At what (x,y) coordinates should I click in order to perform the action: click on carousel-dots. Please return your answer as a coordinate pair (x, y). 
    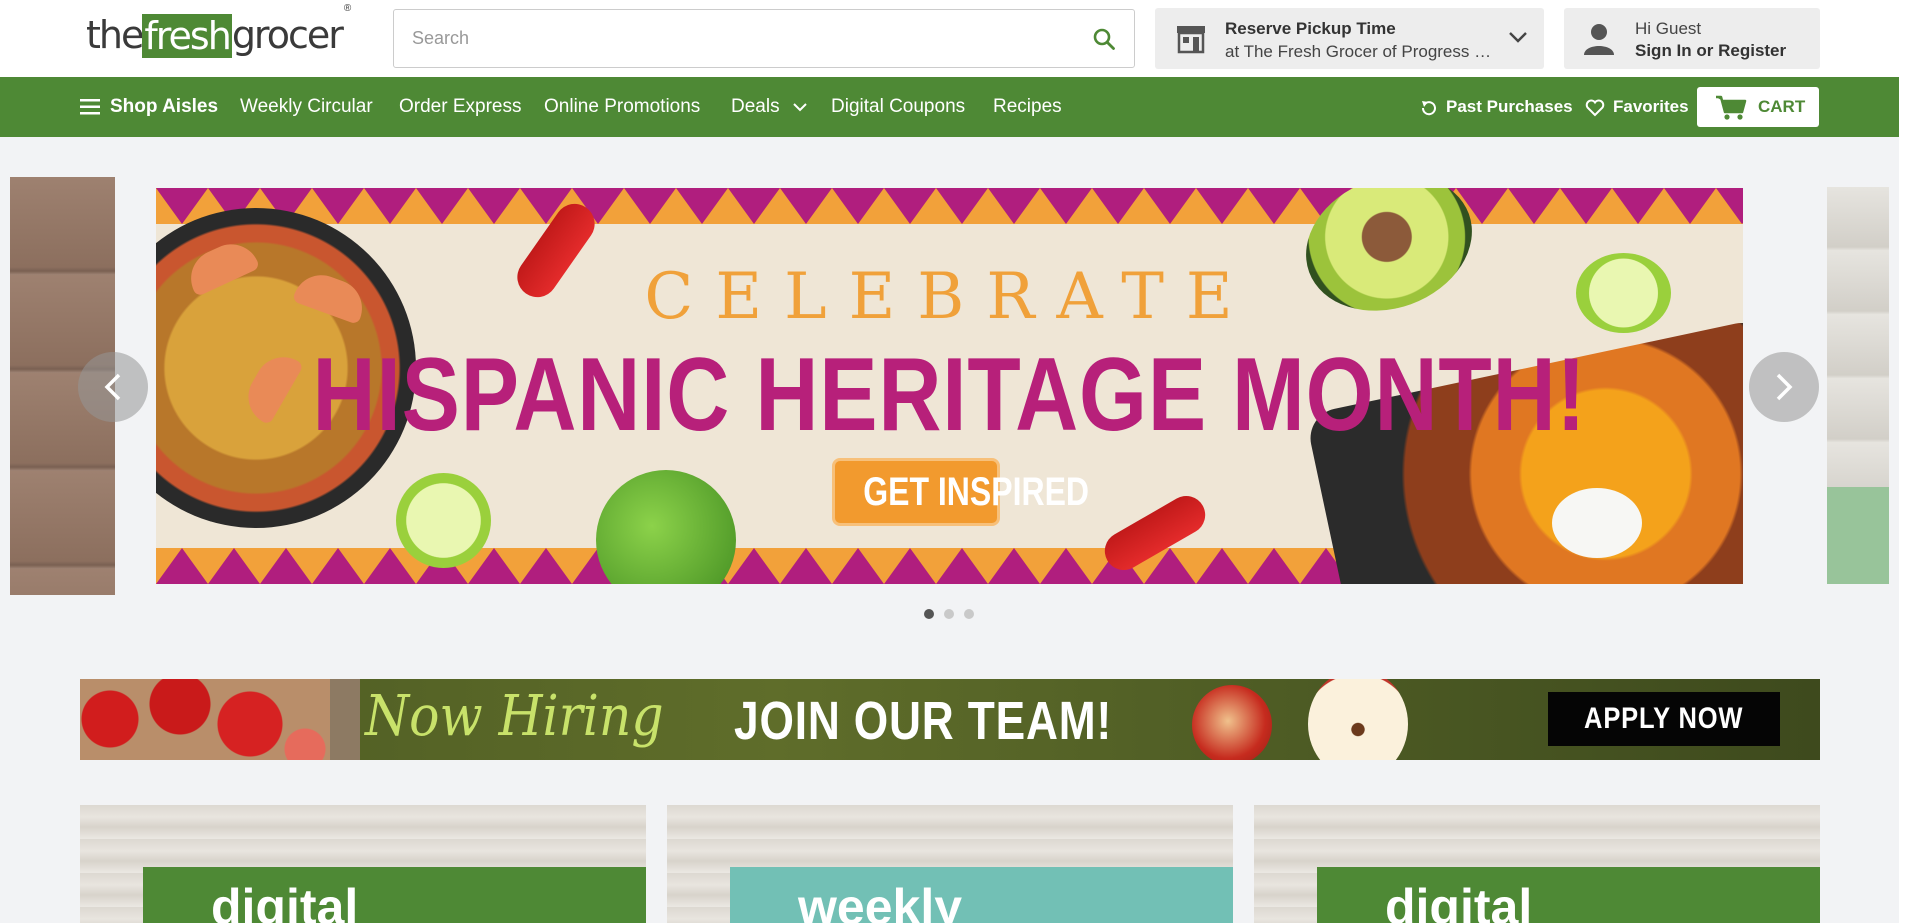
    Looking at the image, I should click on (949, 614).